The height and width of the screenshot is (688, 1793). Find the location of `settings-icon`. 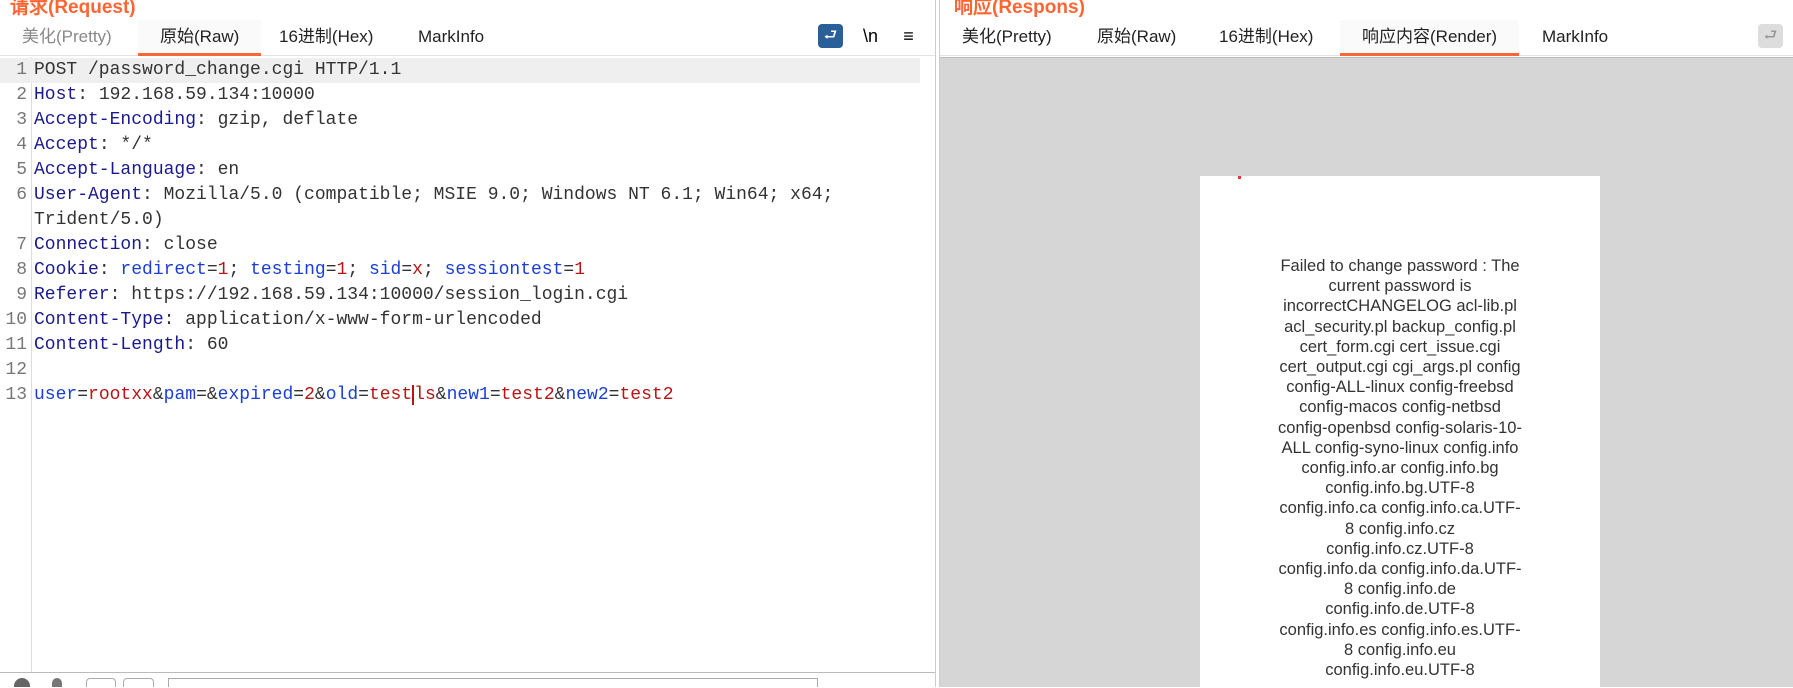

settings-icon is located at coordinates (22, 682).